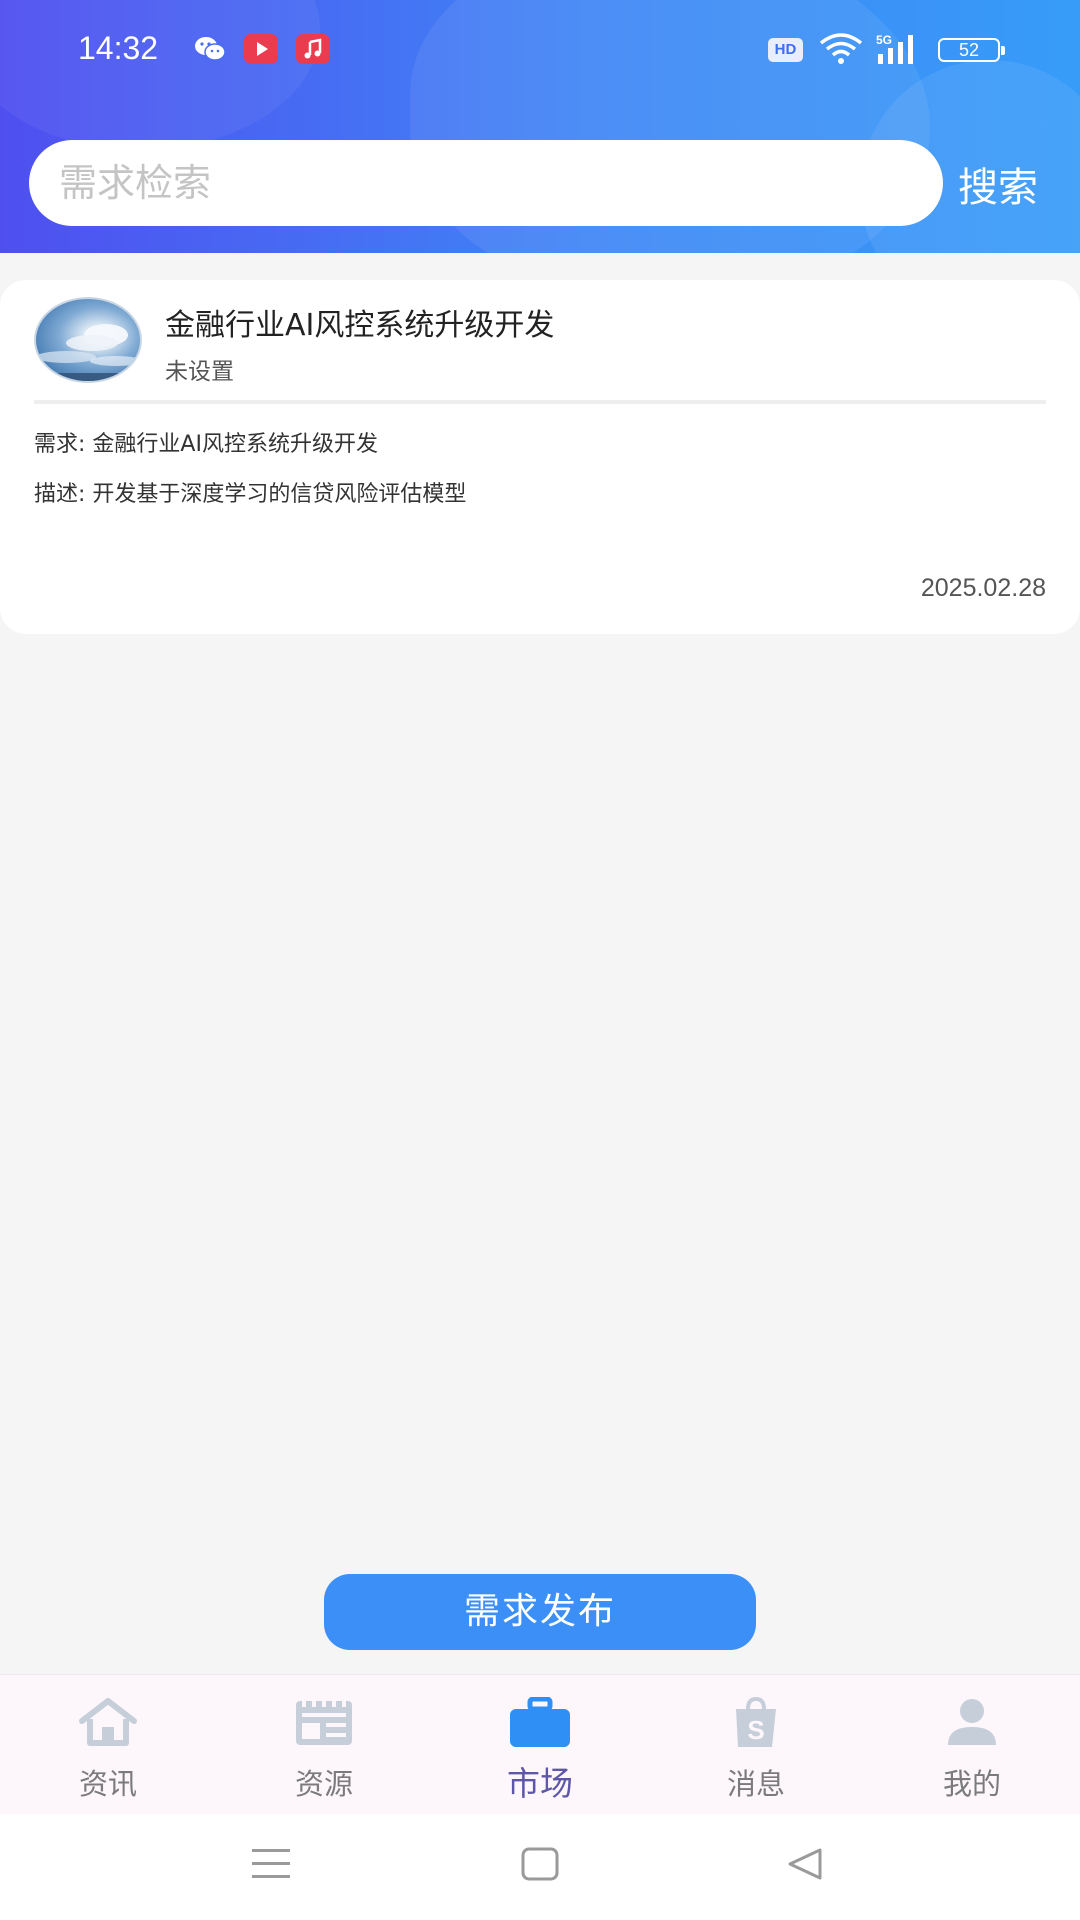 Image resolution: width=1080 pixels, height=1920 pixels. What do you see at coordinates (841, 51) in the screenshot?
I see `wifi-icon` at bounding box center [841, 51].